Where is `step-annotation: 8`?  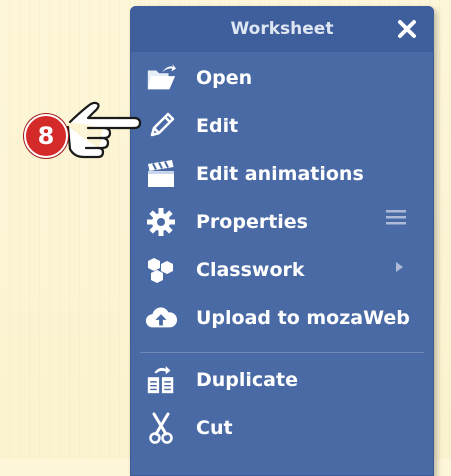
step-annotation: 8 is located at coordinates (46, 136).